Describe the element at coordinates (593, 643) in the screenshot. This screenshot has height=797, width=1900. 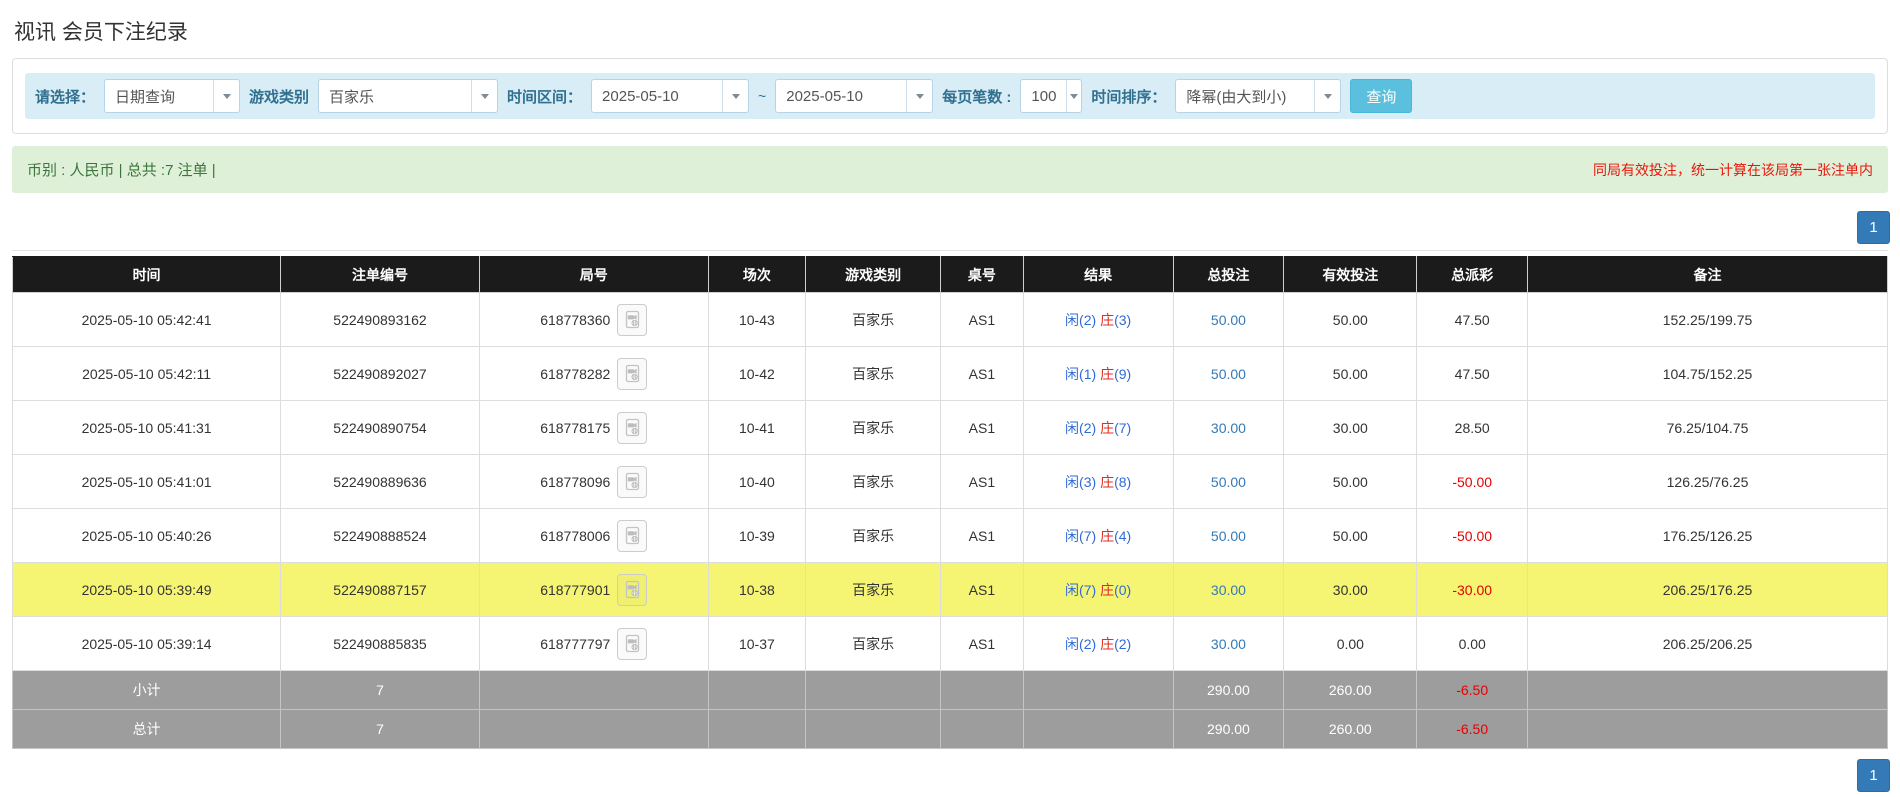
I see `round-cell: 618777797` at that location.